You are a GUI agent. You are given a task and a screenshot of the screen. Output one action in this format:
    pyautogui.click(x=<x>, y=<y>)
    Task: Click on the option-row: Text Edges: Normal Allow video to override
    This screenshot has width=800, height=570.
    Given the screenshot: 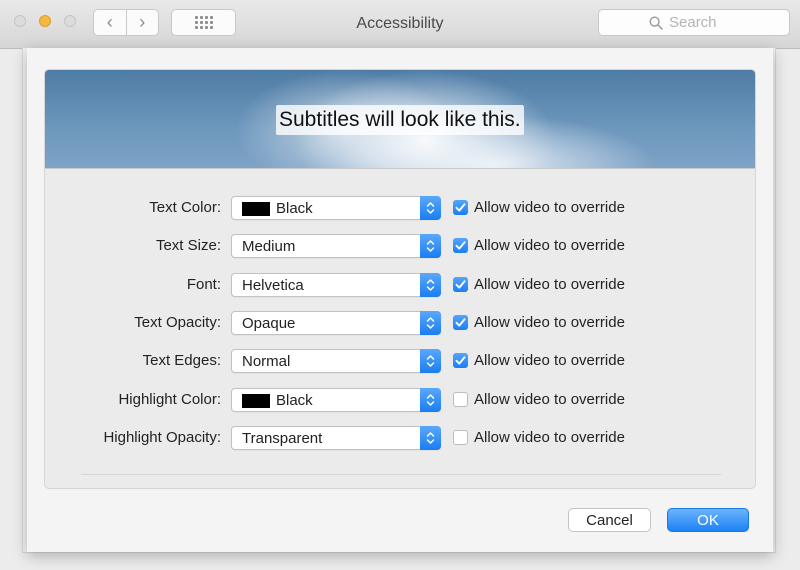 What is the action you would take?
    pyautogui.click(x=400, y=361)
    